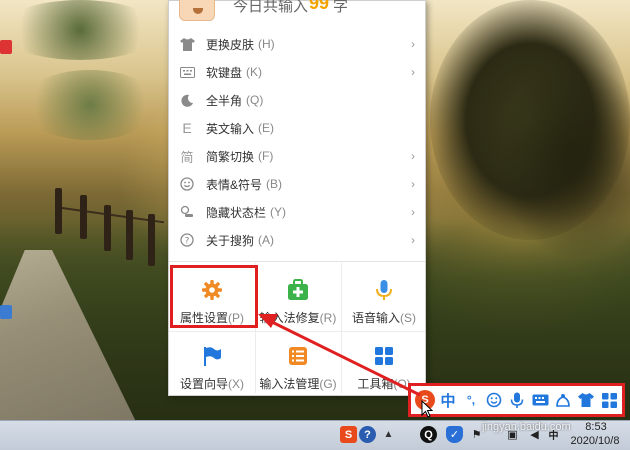  What do you see at coordinates (348, 434) in the screenshot?
I see `sogou-tray-icon: S` at bounding box center [348, 434].